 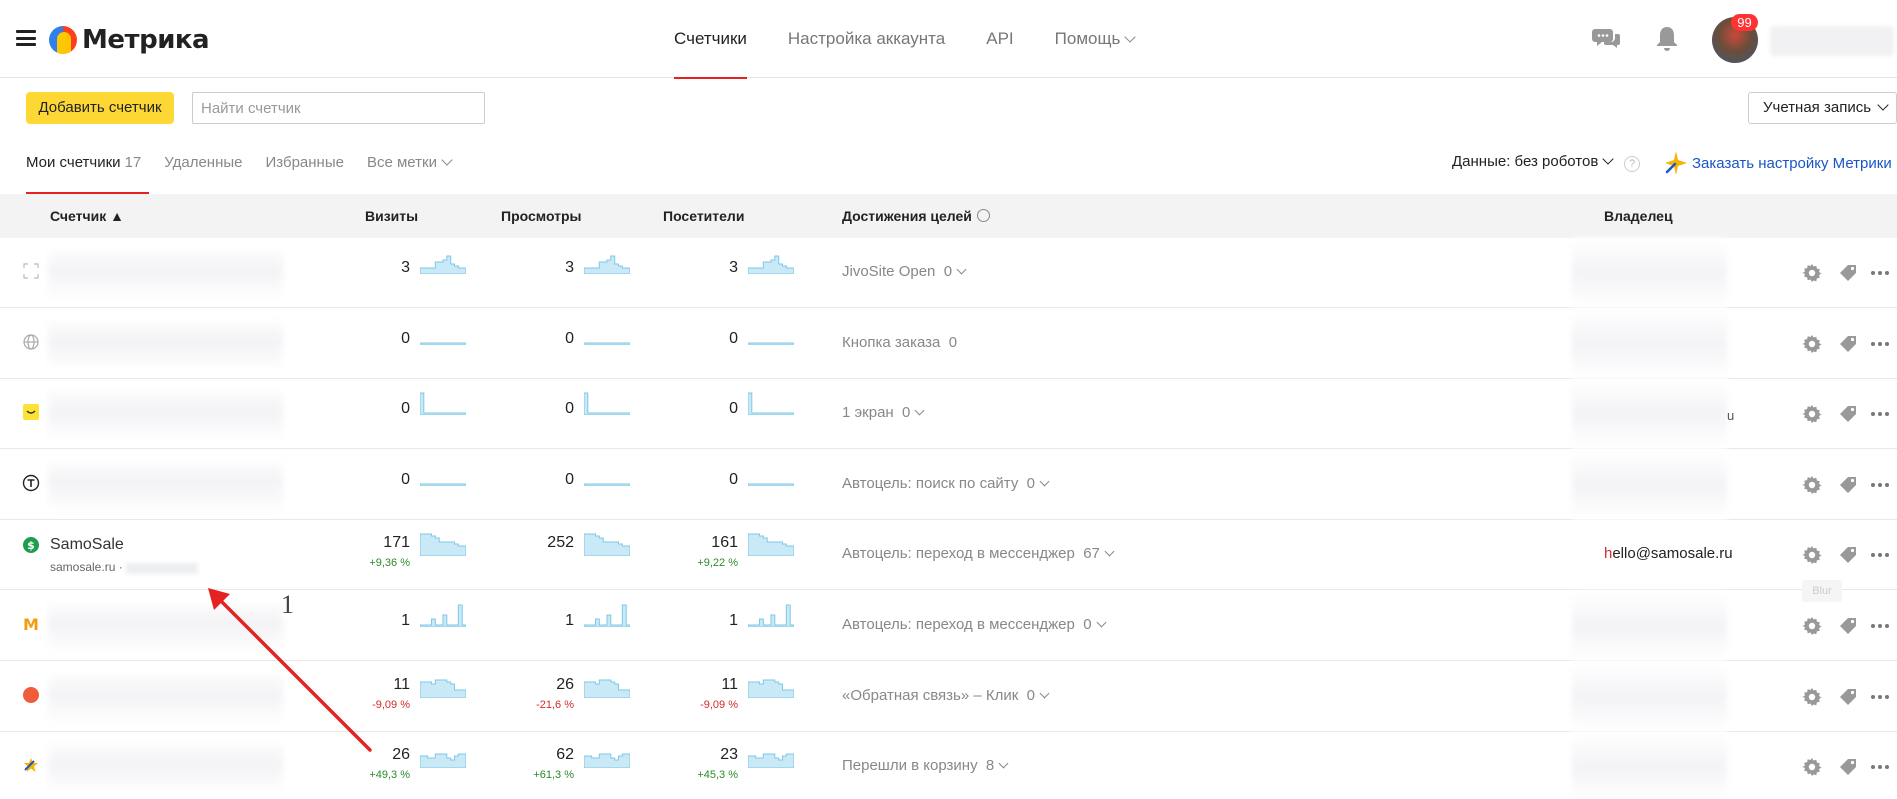 I want to click on goal-count: 8, so click(x=990, y=766).